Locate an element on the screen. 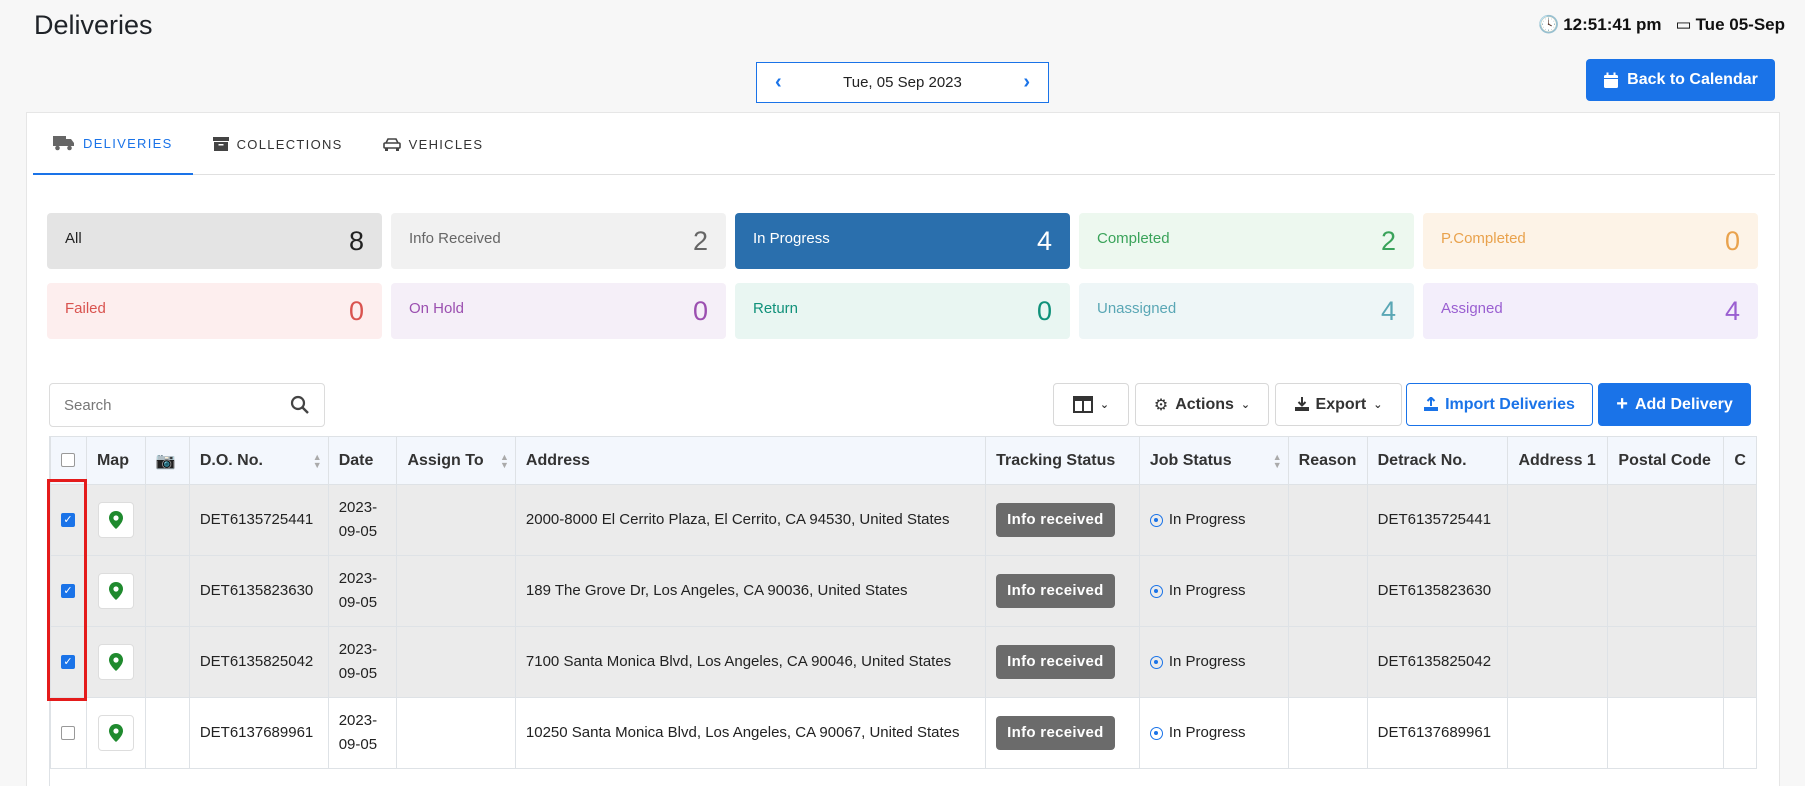 The width and height of the screenshot is (1805, 786). status-filter-assigned: Assigned 4 is located at coordinates (1590, 311).